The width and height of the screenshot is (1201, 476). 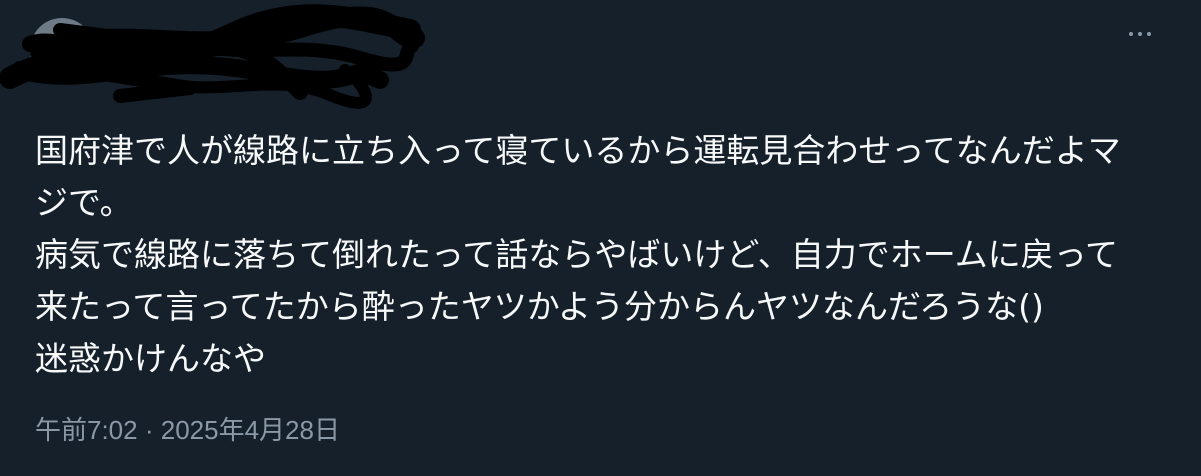 What do you see at coordinates (577, 254) in the screenshot?
I see `tweet-text-line: 病気で線路に落ちて倒れたって話ならやばいけど、自力でホームに戻って` at bounding box center [577, 254].